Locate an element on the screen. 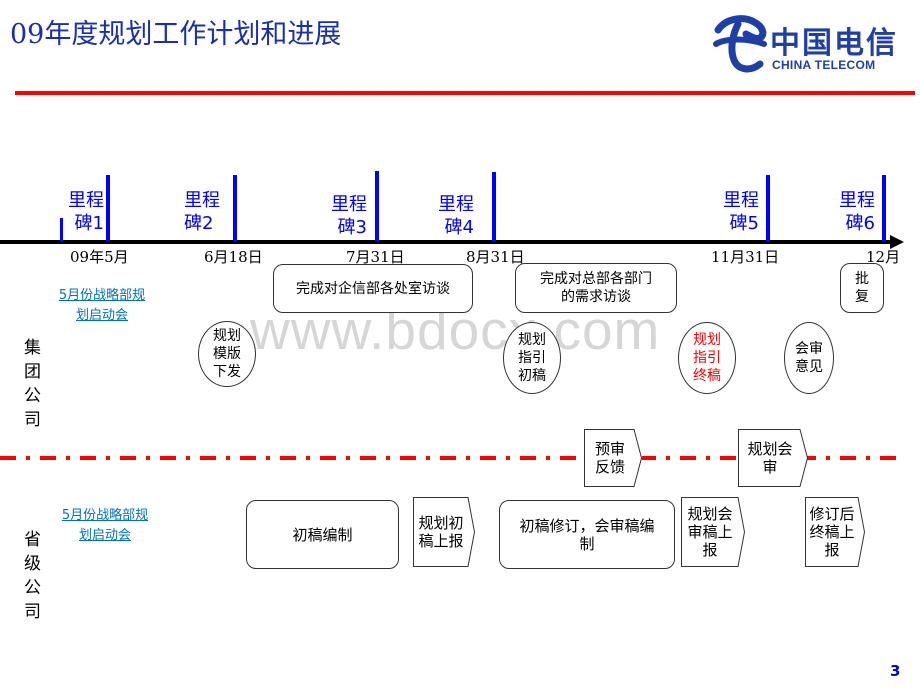 The height and width of the screenshot is (690, 920). box-draft-revise: 初稿修订，会审稿编 制 is located at coordinates (587, 534).